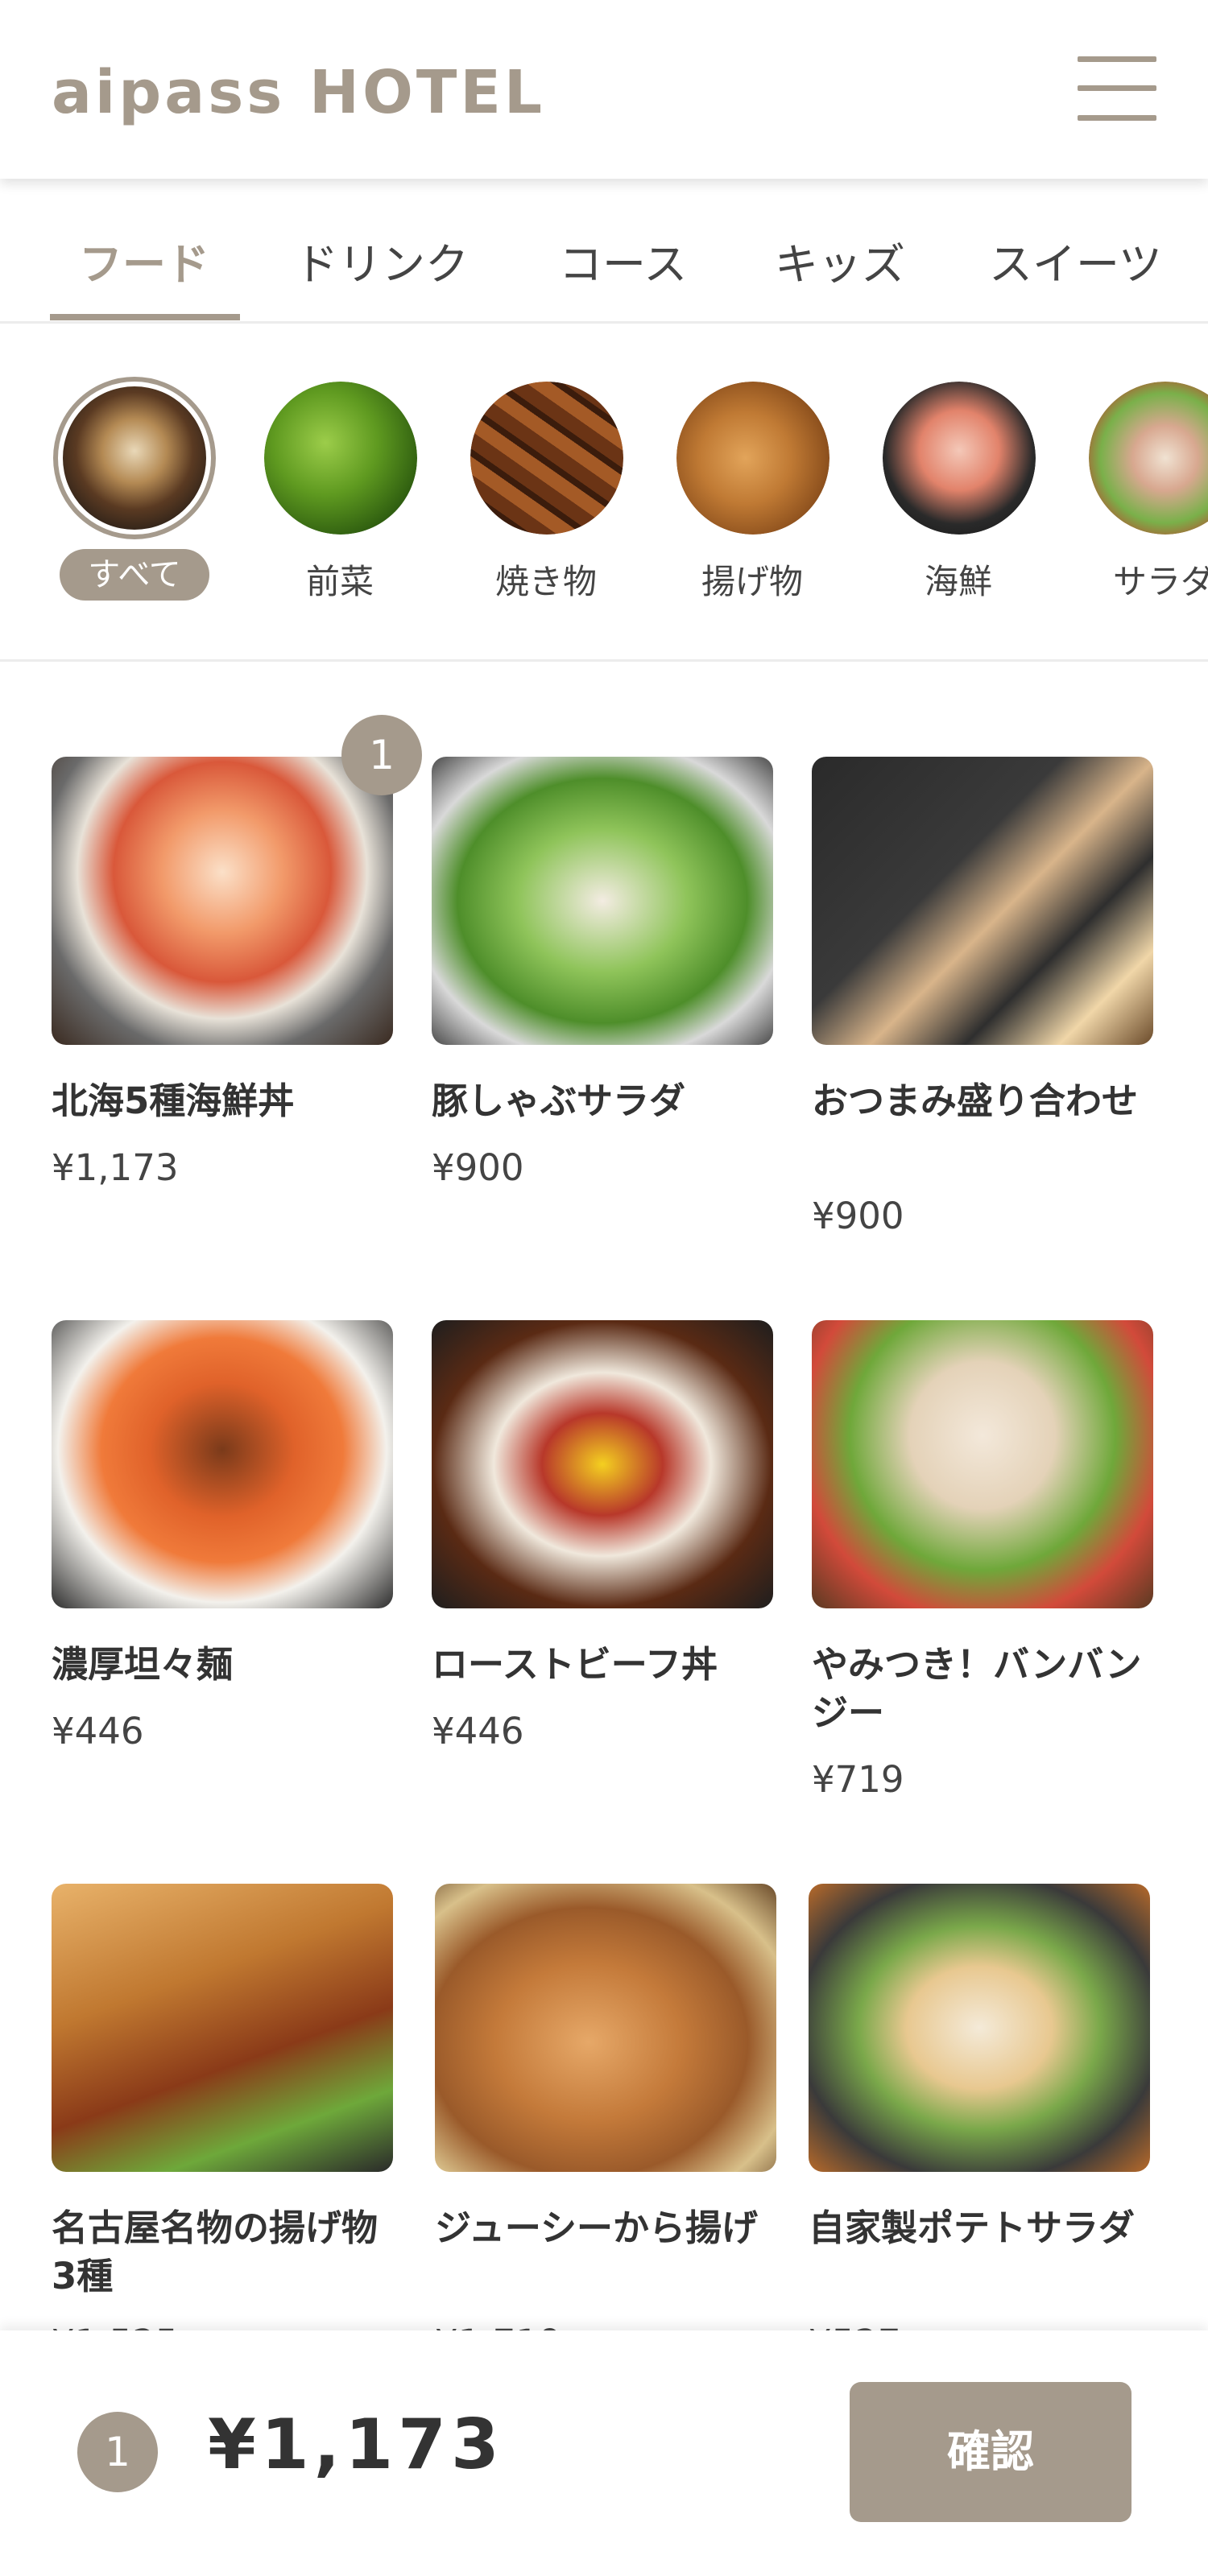 This screenshot has width=1208, height=2576. Describe the element at coordinates (1117, 88) in the screenshot. I see `hamburger-menu-icon` at that location.